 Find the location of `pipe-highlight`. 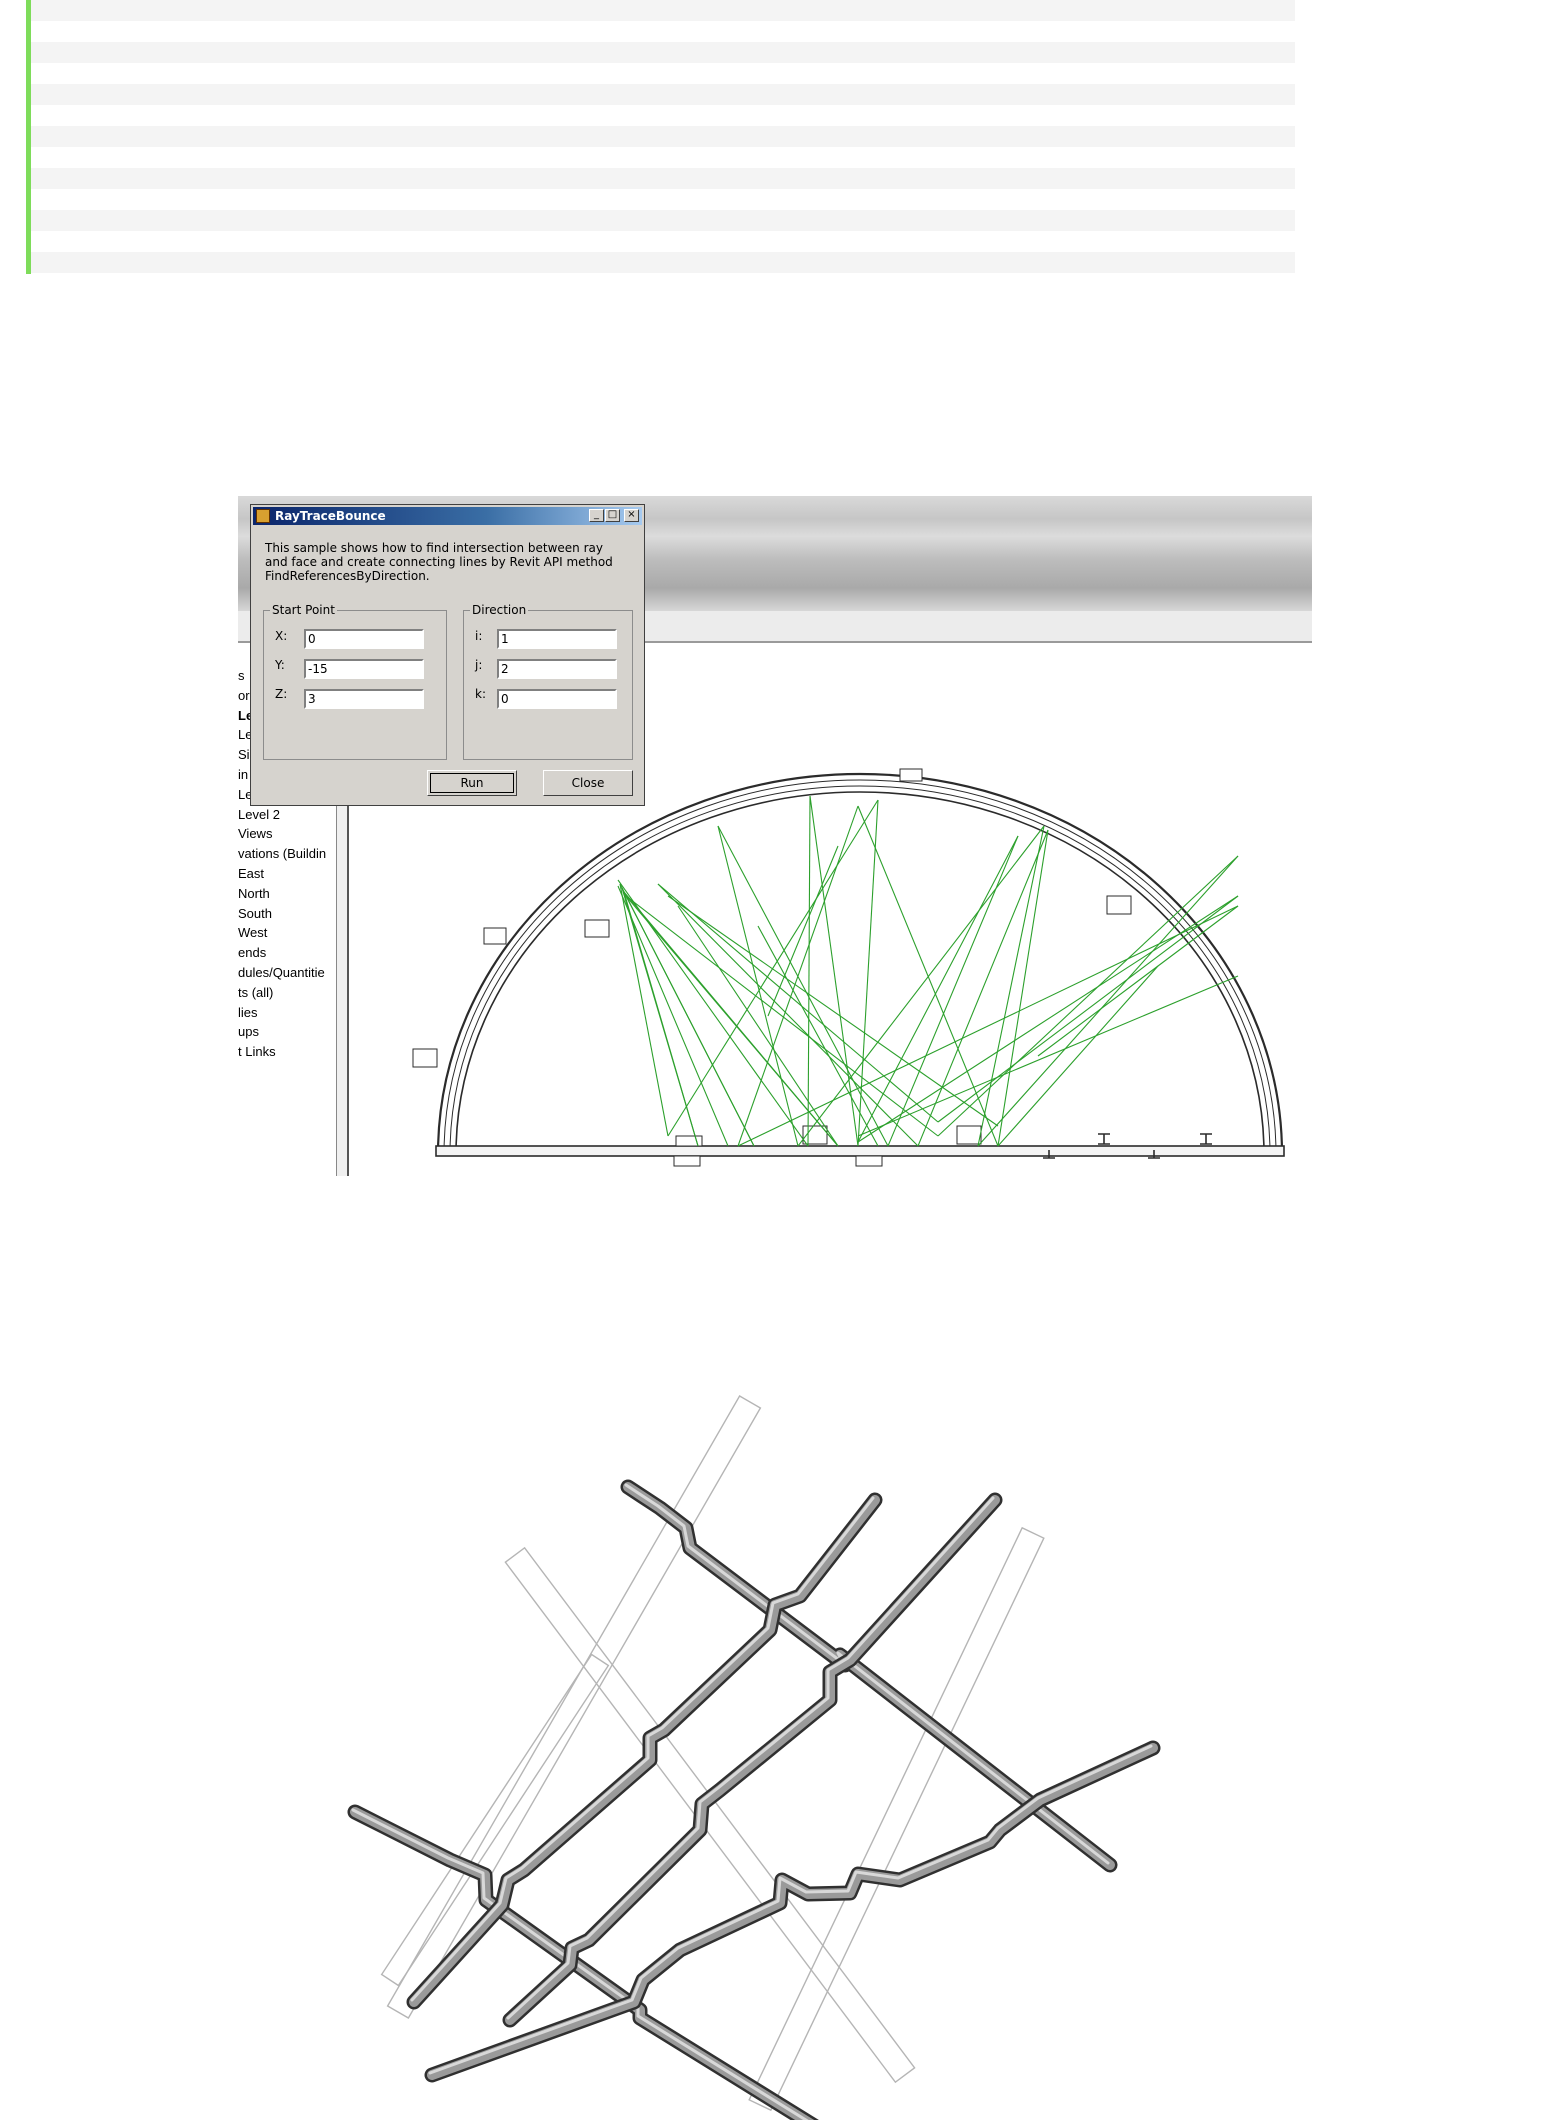

pipe-highlight is located at coordinates (790, 1909).